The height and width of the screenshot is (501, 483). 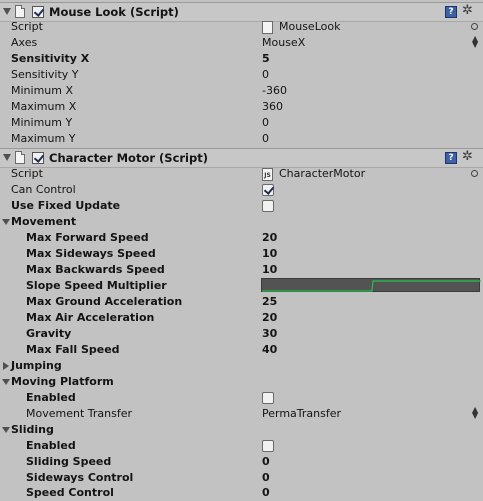 What do you see at coordinates (50, 58) in the screenshot?
I see `field-label: Sensitivity X` at bounding box center [50, 58].